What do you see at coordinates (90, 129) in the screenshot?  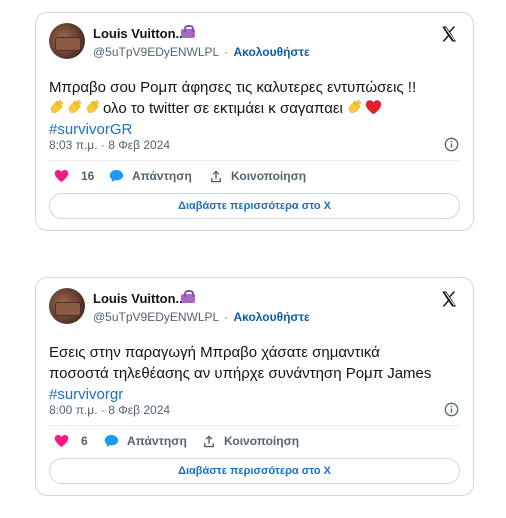 I see `hashtag-link: #survivorGR` at bounding box center [90, 129].